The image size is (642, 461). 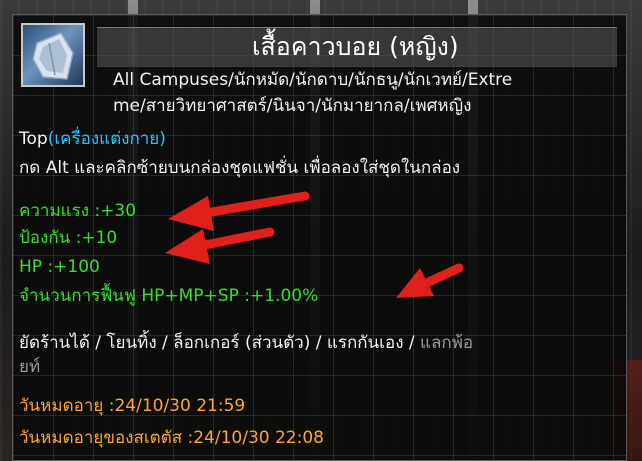 What do you see at coordinates (59, 267) in the screenshot?
I see `stat-hp: HP :+100` at bounding box center [59, 267].